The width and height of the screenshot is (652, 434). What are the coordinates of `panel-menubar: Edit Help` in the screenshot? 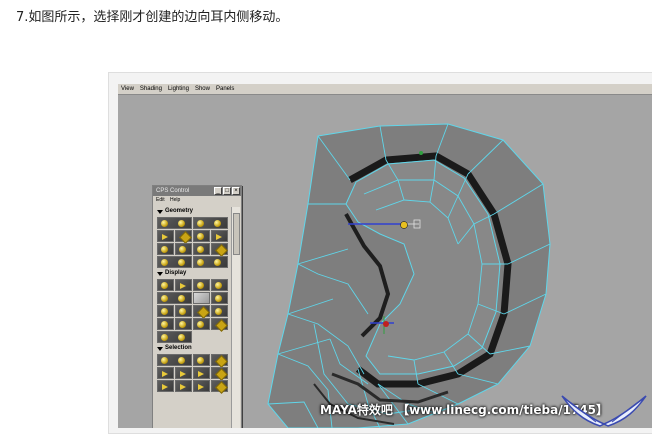 It's located at (197, 200).